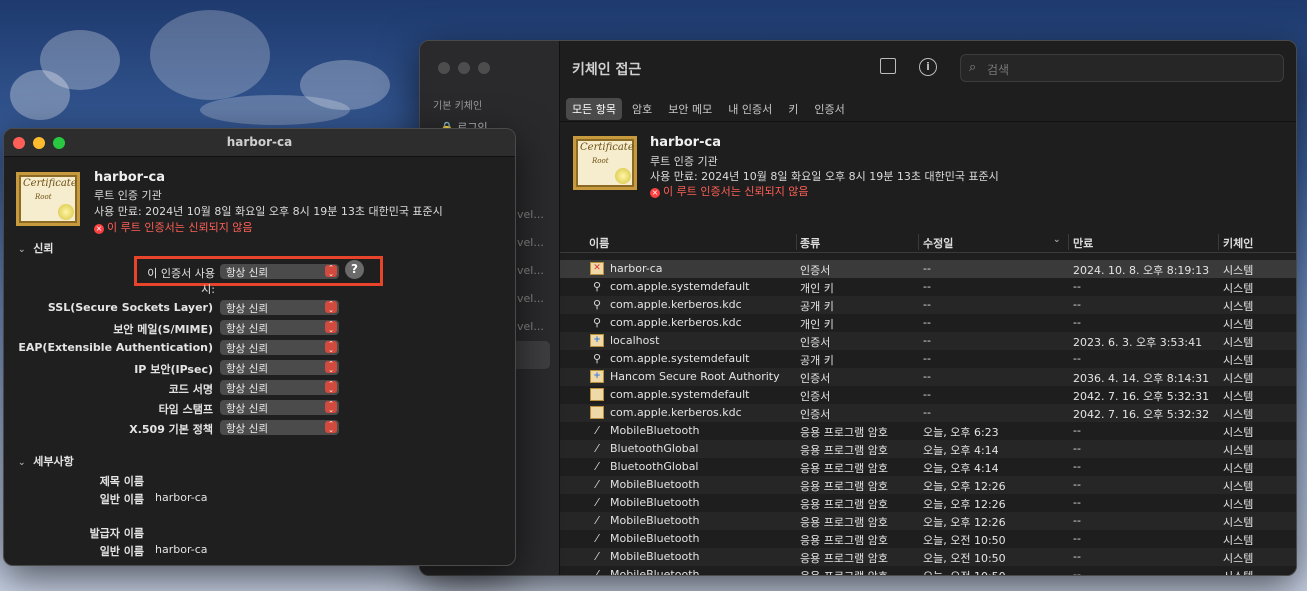 Image resolution: width=1307 pixels, height=591 pixels. Describe the element at coordinates (597, 430) in the screenshot. I see `password-icon: ⁄` at that location.